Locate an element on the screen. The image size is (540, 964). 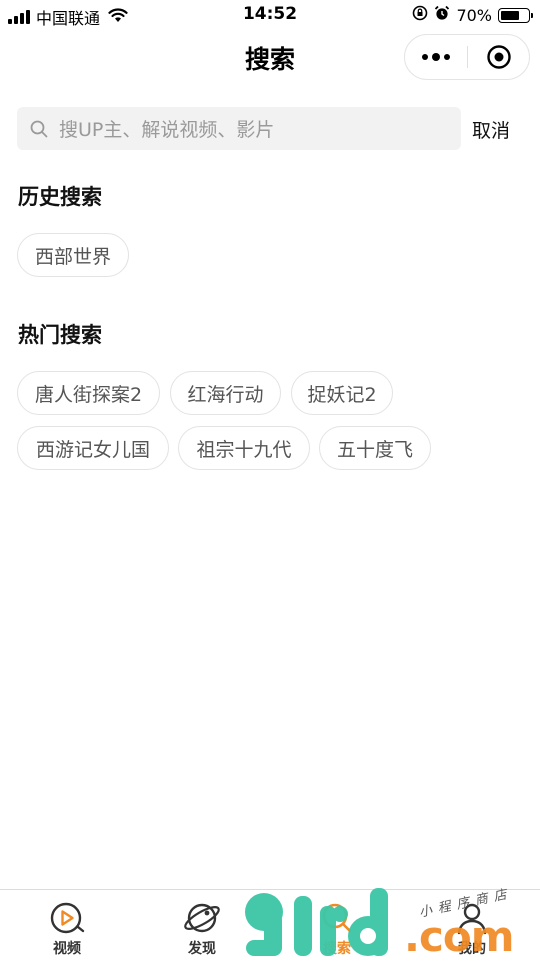
hot-tag: 五十度飞 is located at coordinates (375, 448).